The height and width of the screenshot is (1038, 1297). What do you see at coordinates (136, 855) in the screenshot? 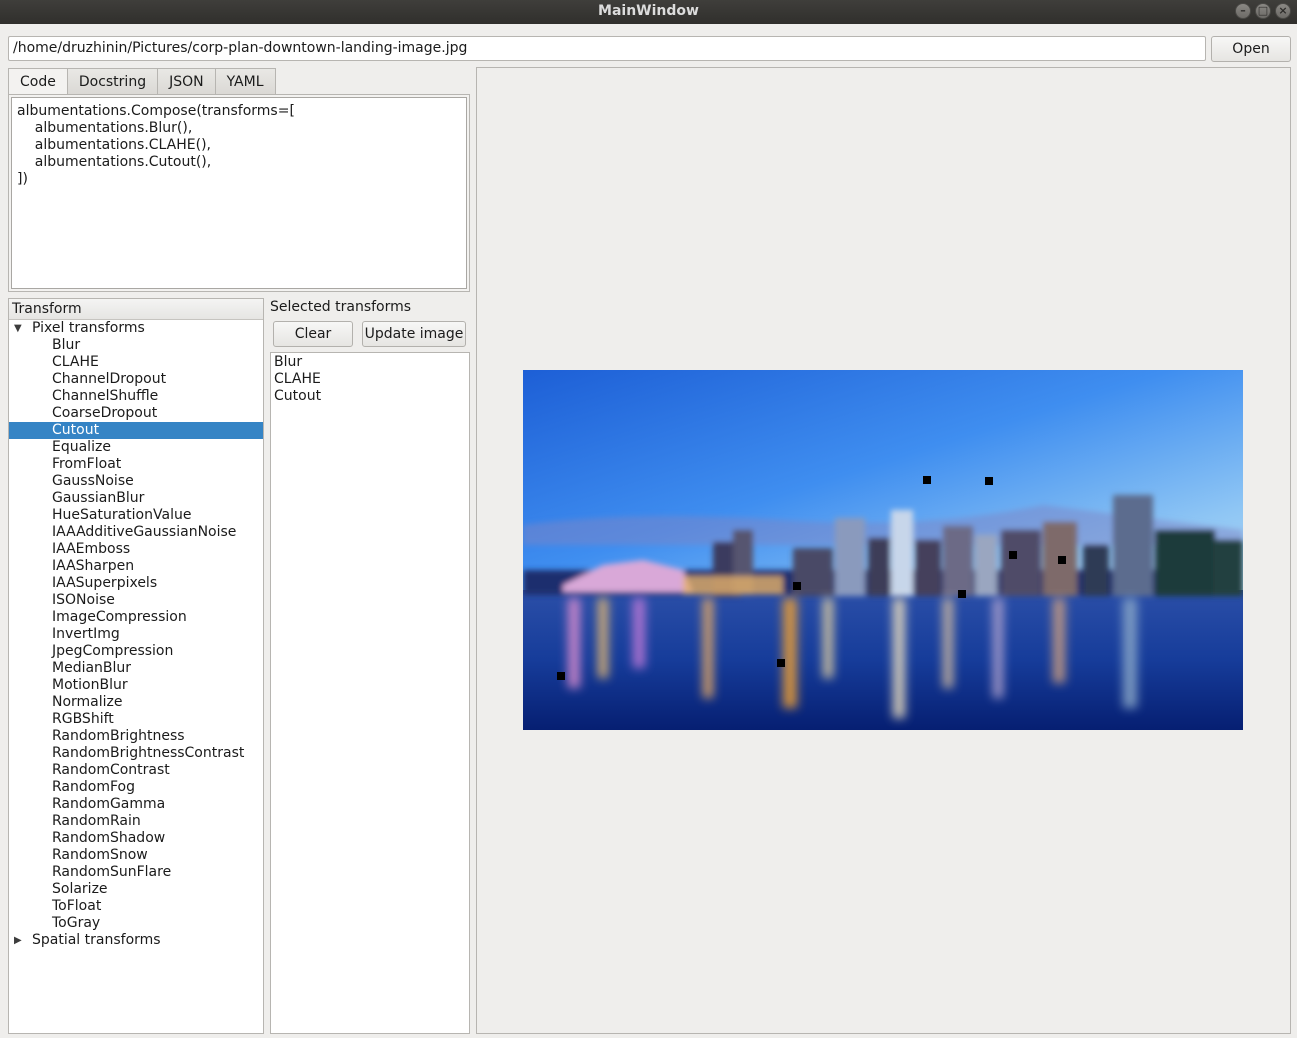
I see `tree-item-randomsnow: RandomSnow` at bounding box center [136, 855].